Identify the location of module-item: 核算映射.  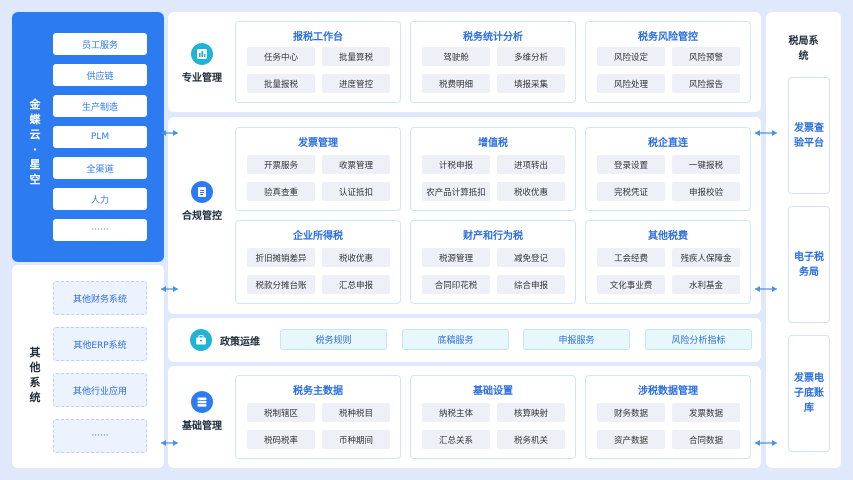
(531, 412).